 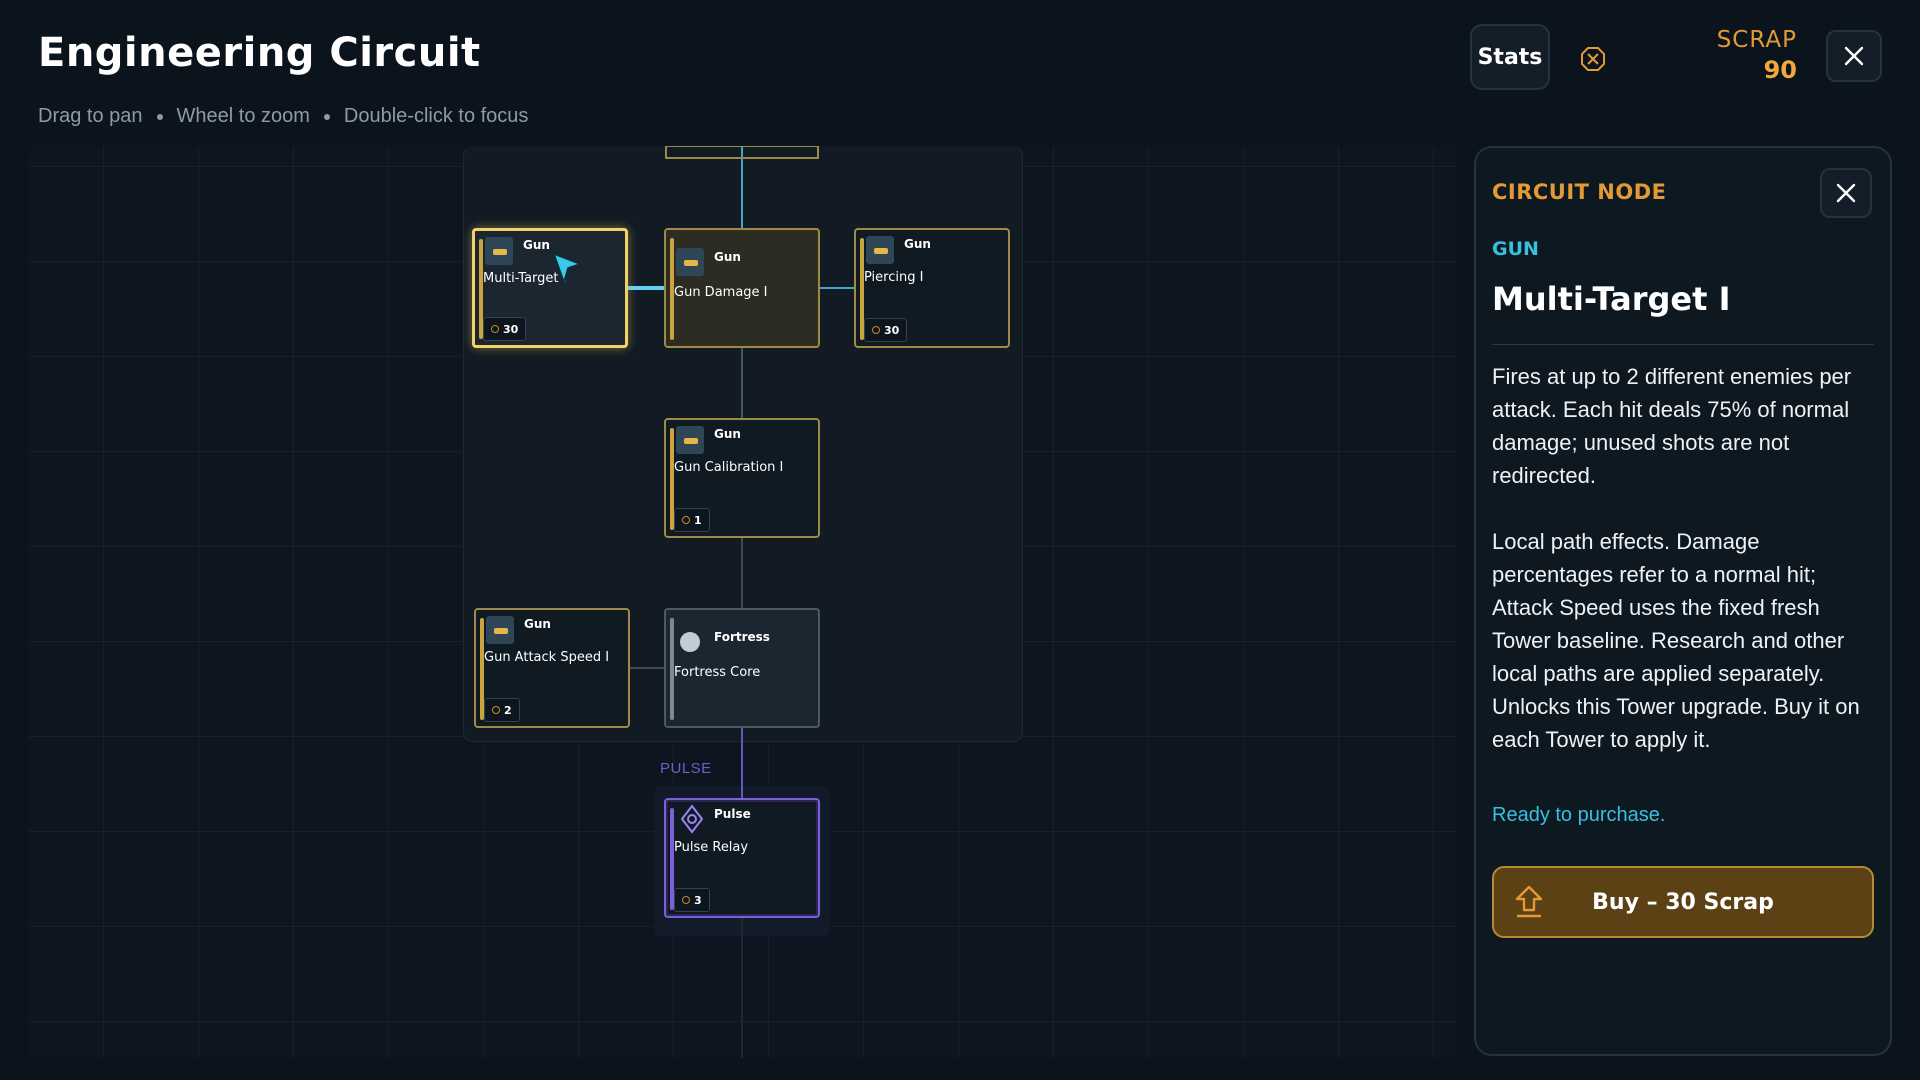 I want to click on close-button, so click(x=1854, y=56).